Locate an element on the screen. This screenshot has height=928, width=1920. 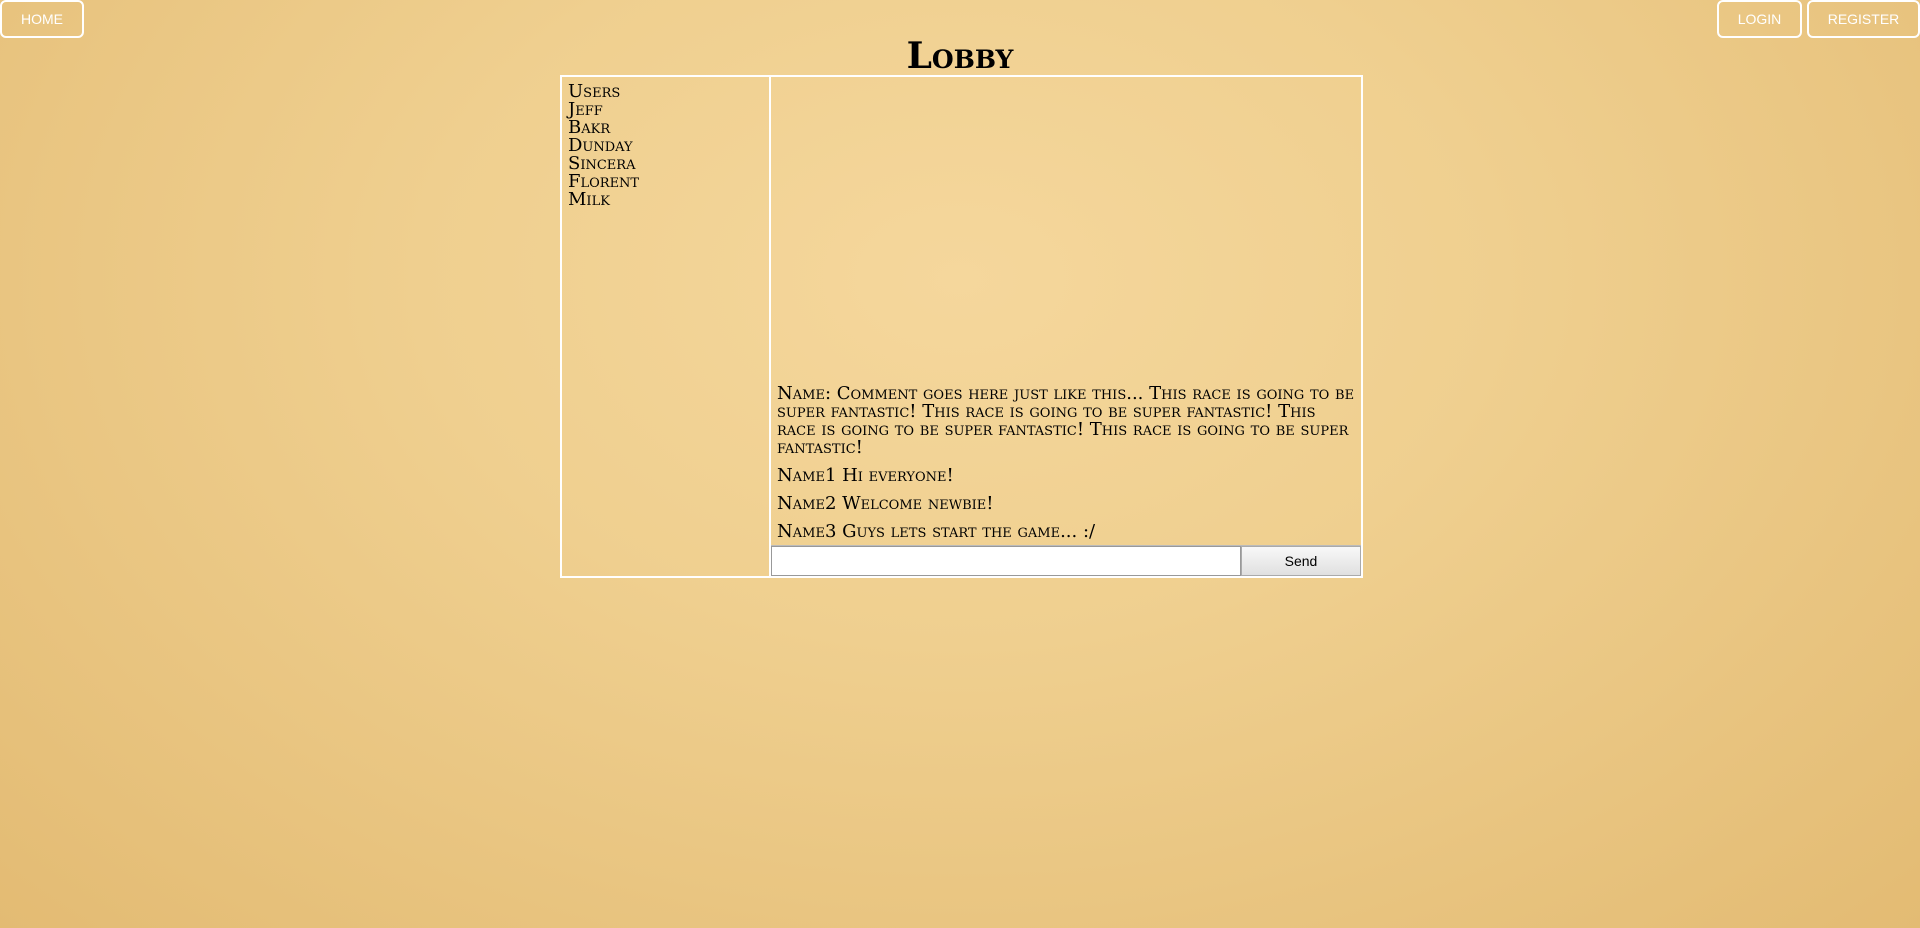
chat-compose: Send is located at coordinates (1066, 560).